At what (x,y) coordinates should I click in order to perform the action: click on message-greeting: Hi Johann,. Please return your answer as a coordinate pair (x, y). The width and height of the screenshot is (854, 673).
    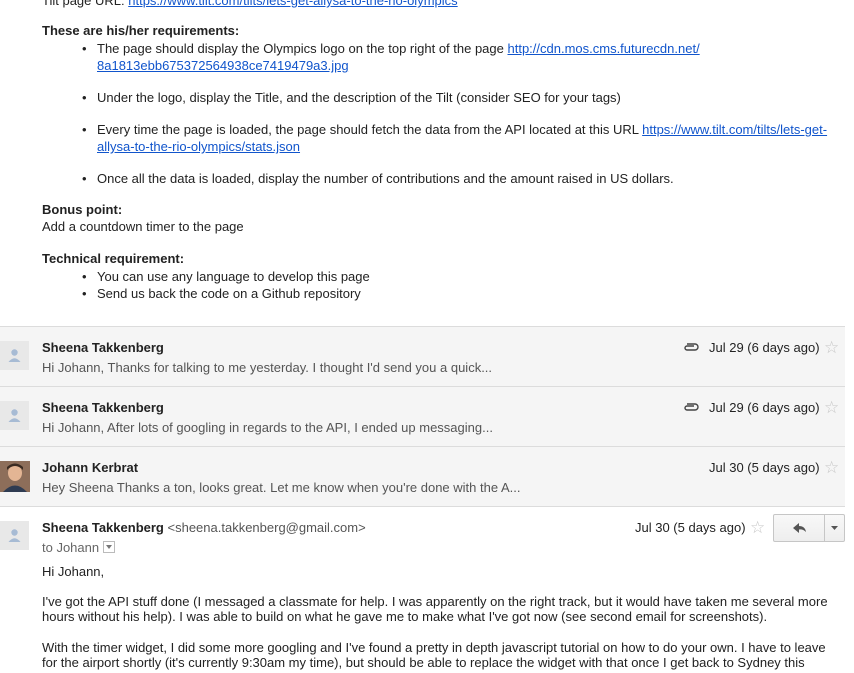
    Looking at the image, I should click on (73, 571).